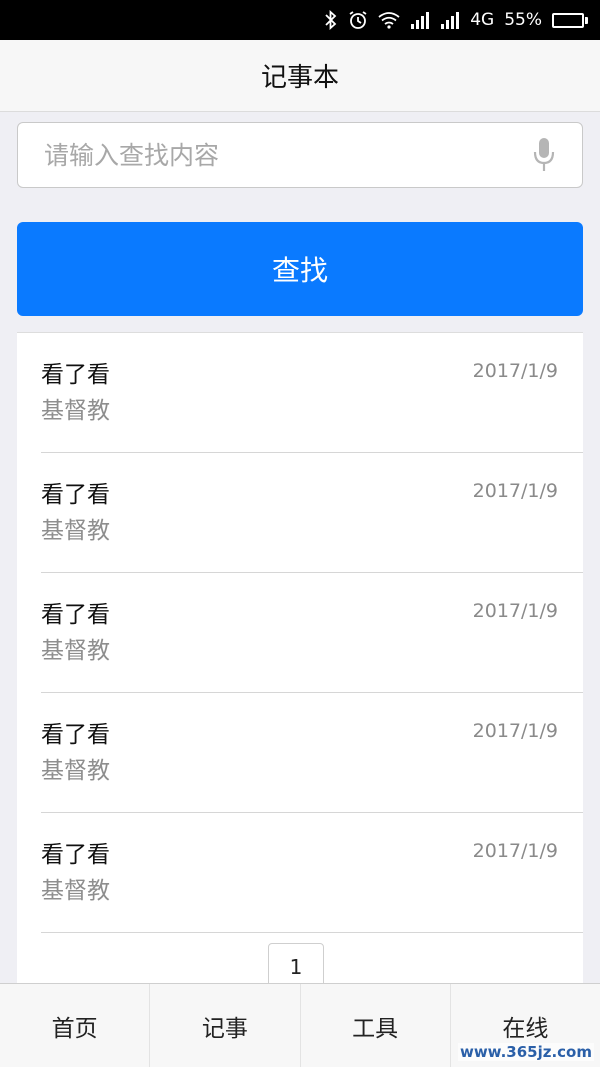  What do you see at coordinates (331, 20) in the screenshot?
I see `bluetooth-icon` at bounding box center [331, 20].